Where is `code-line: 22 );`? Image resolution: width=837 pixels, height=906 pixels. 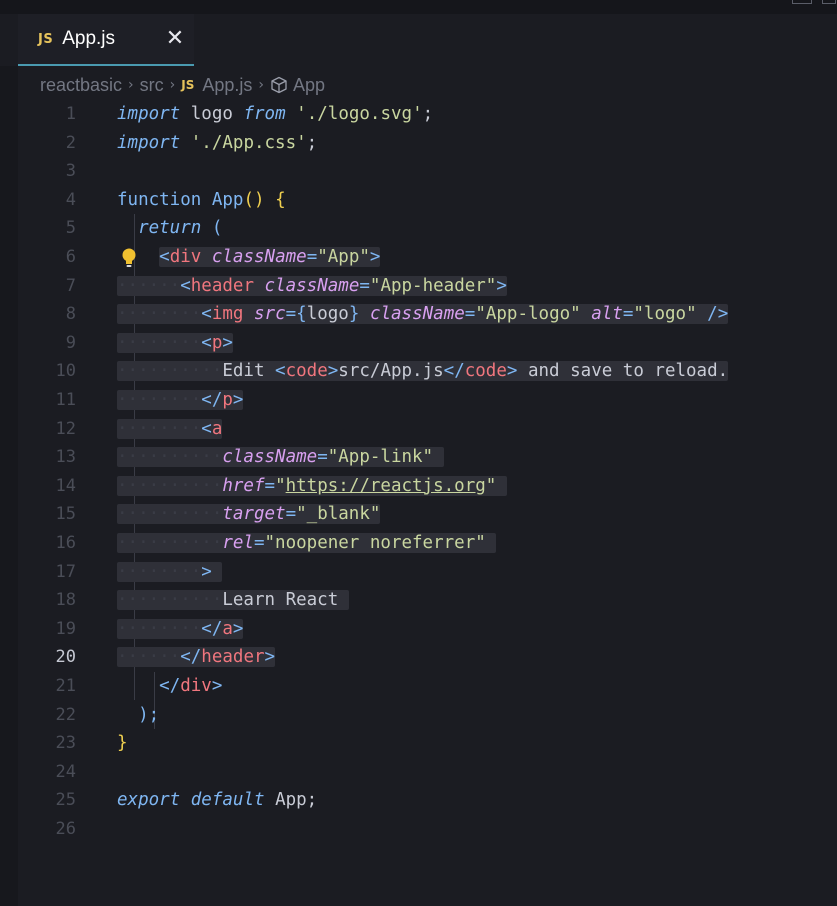
code-line: 22 ); is located at coordinates (427, 715).